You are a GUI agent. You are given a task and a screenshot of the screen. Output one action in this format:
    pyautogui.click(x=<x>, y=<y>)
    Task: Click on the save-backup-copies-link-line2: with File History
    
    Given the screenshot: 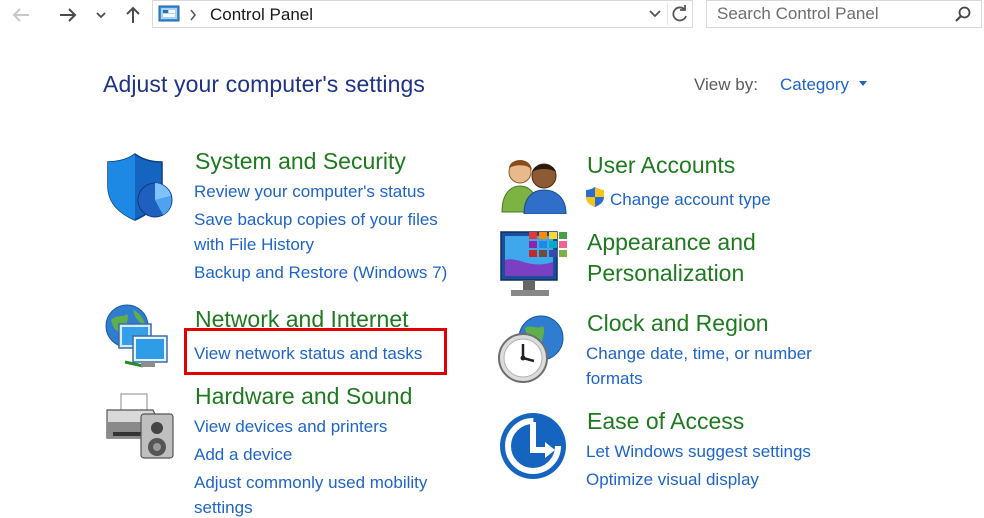 What is the action you would take?
    pyautogui.click(x=254, y=245)
    